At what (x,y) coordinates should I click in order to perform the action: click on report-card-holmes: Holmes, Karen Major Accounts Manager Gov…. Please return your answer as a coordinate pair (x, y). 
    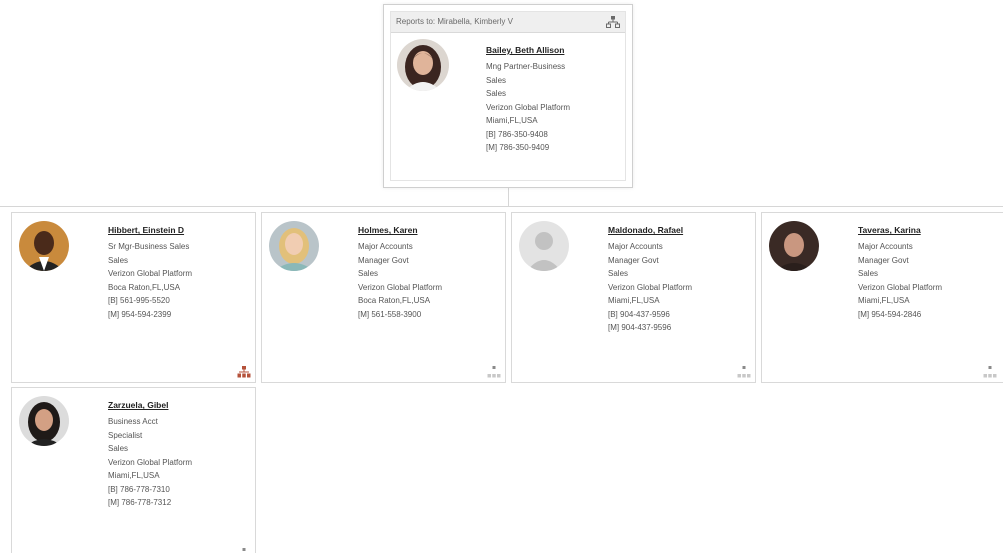
    Looking at the image, I should click on (383, 297).